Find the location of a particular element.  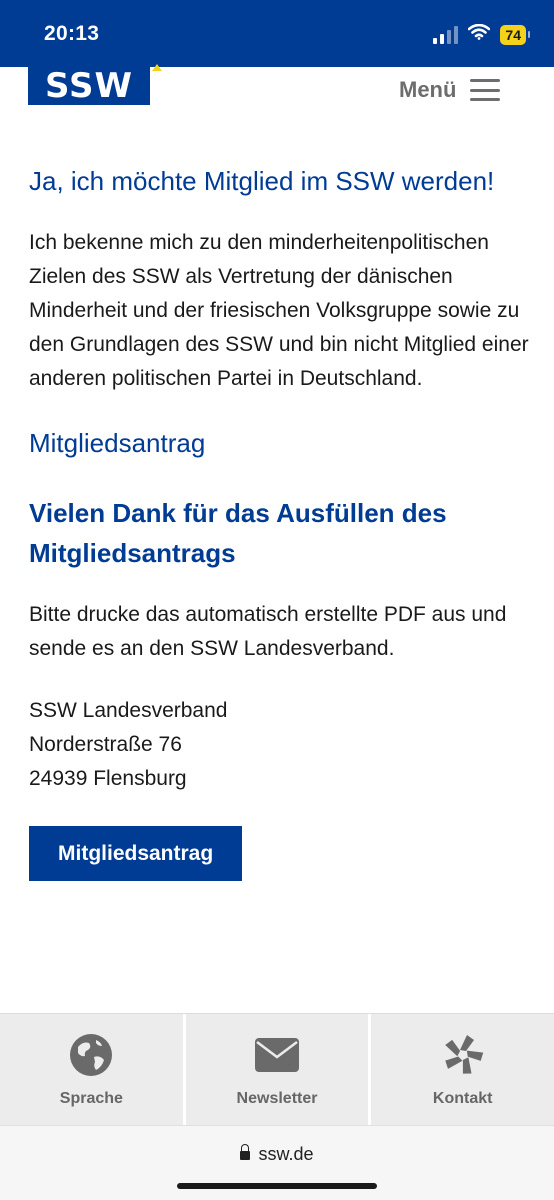

address-line-2: Norderstraße 76 is located at coordinates (105, 744).